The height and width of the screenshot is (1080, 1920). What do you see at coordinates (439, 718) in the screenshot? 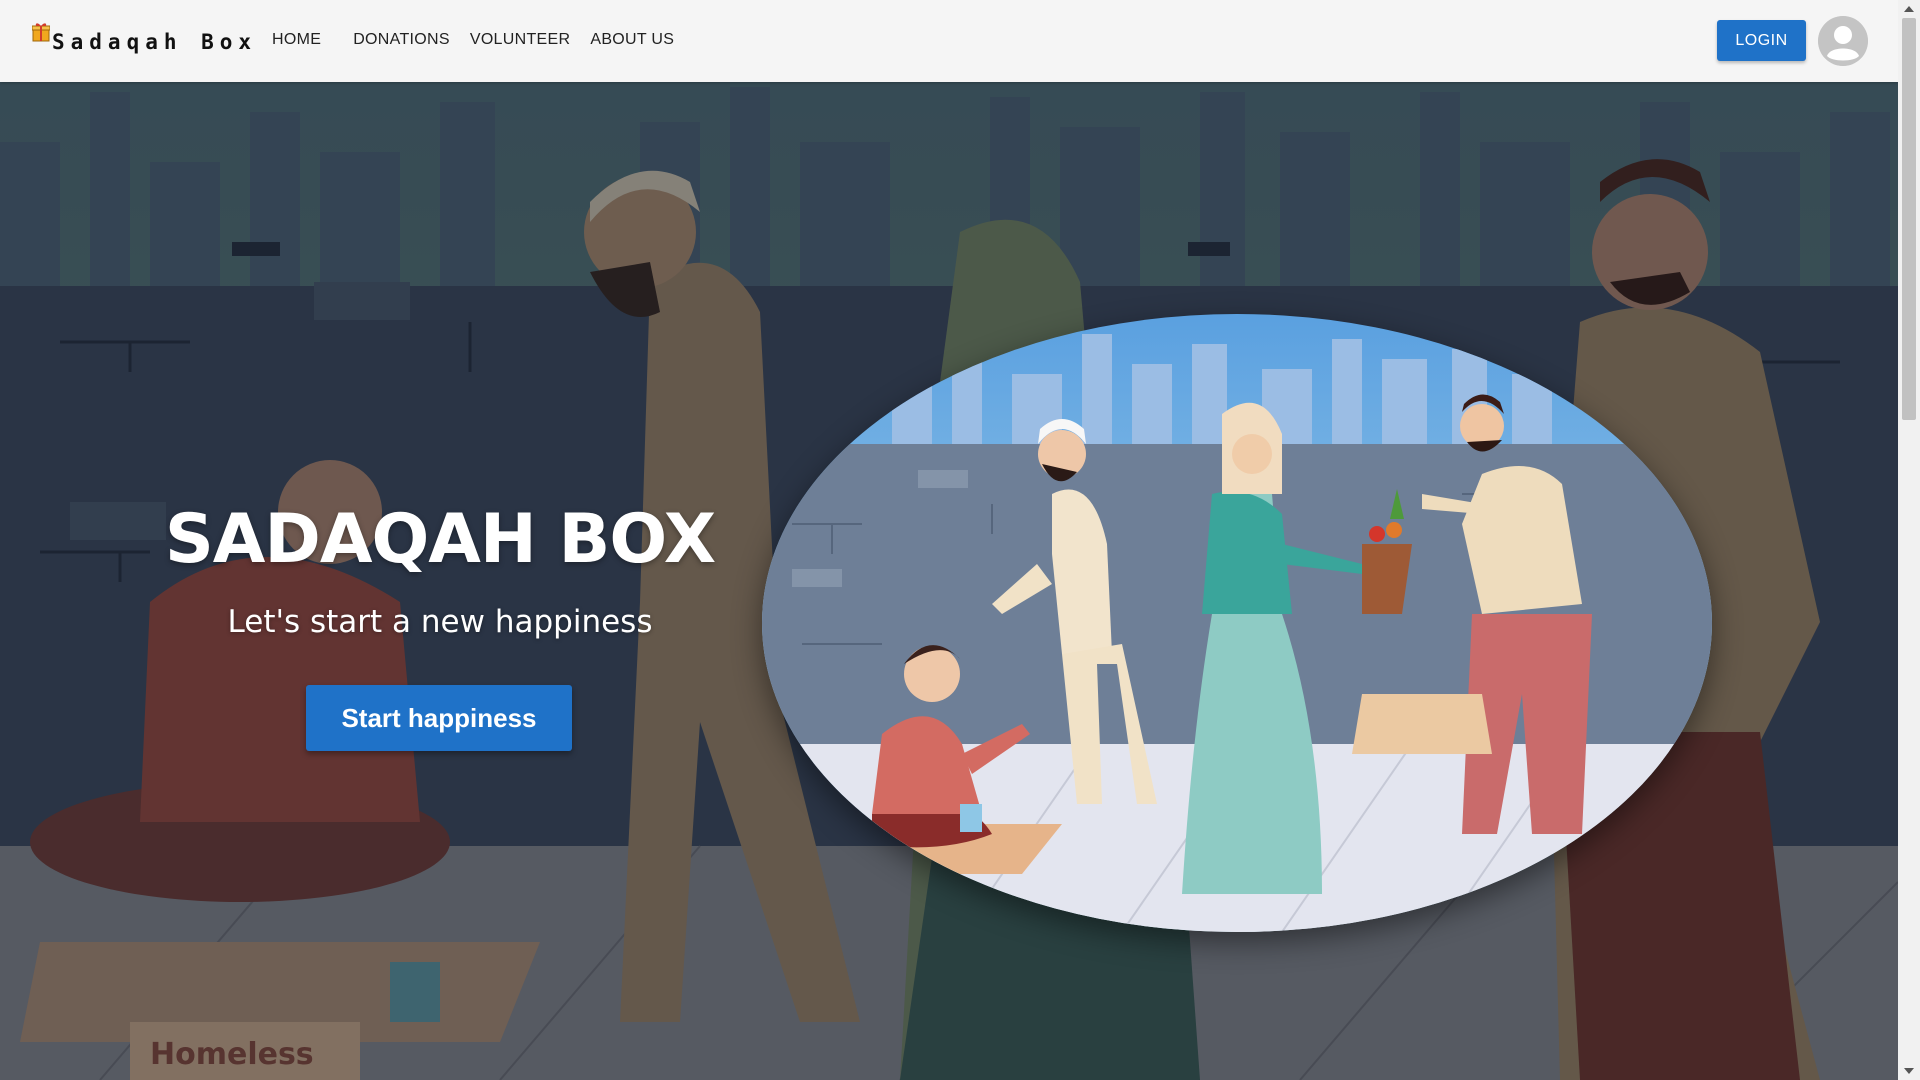
I see `start-happiness-button: Start happiness` at bounding box center [439, 718].